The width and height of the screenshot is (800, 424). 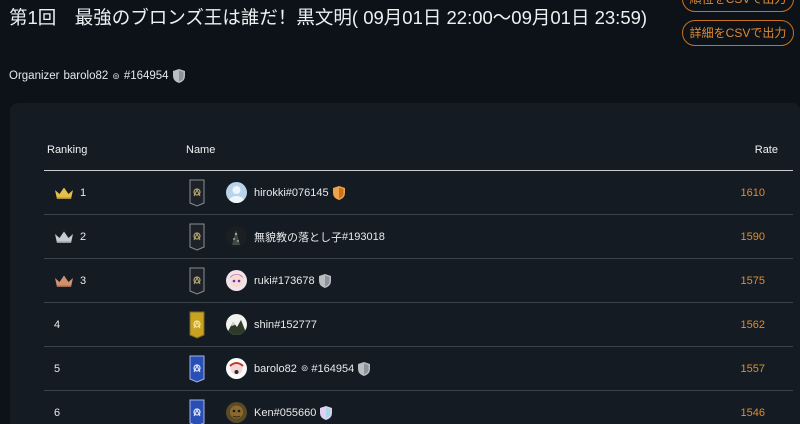 I want to click on rate-value: 1590, so click(x=722, y=236).